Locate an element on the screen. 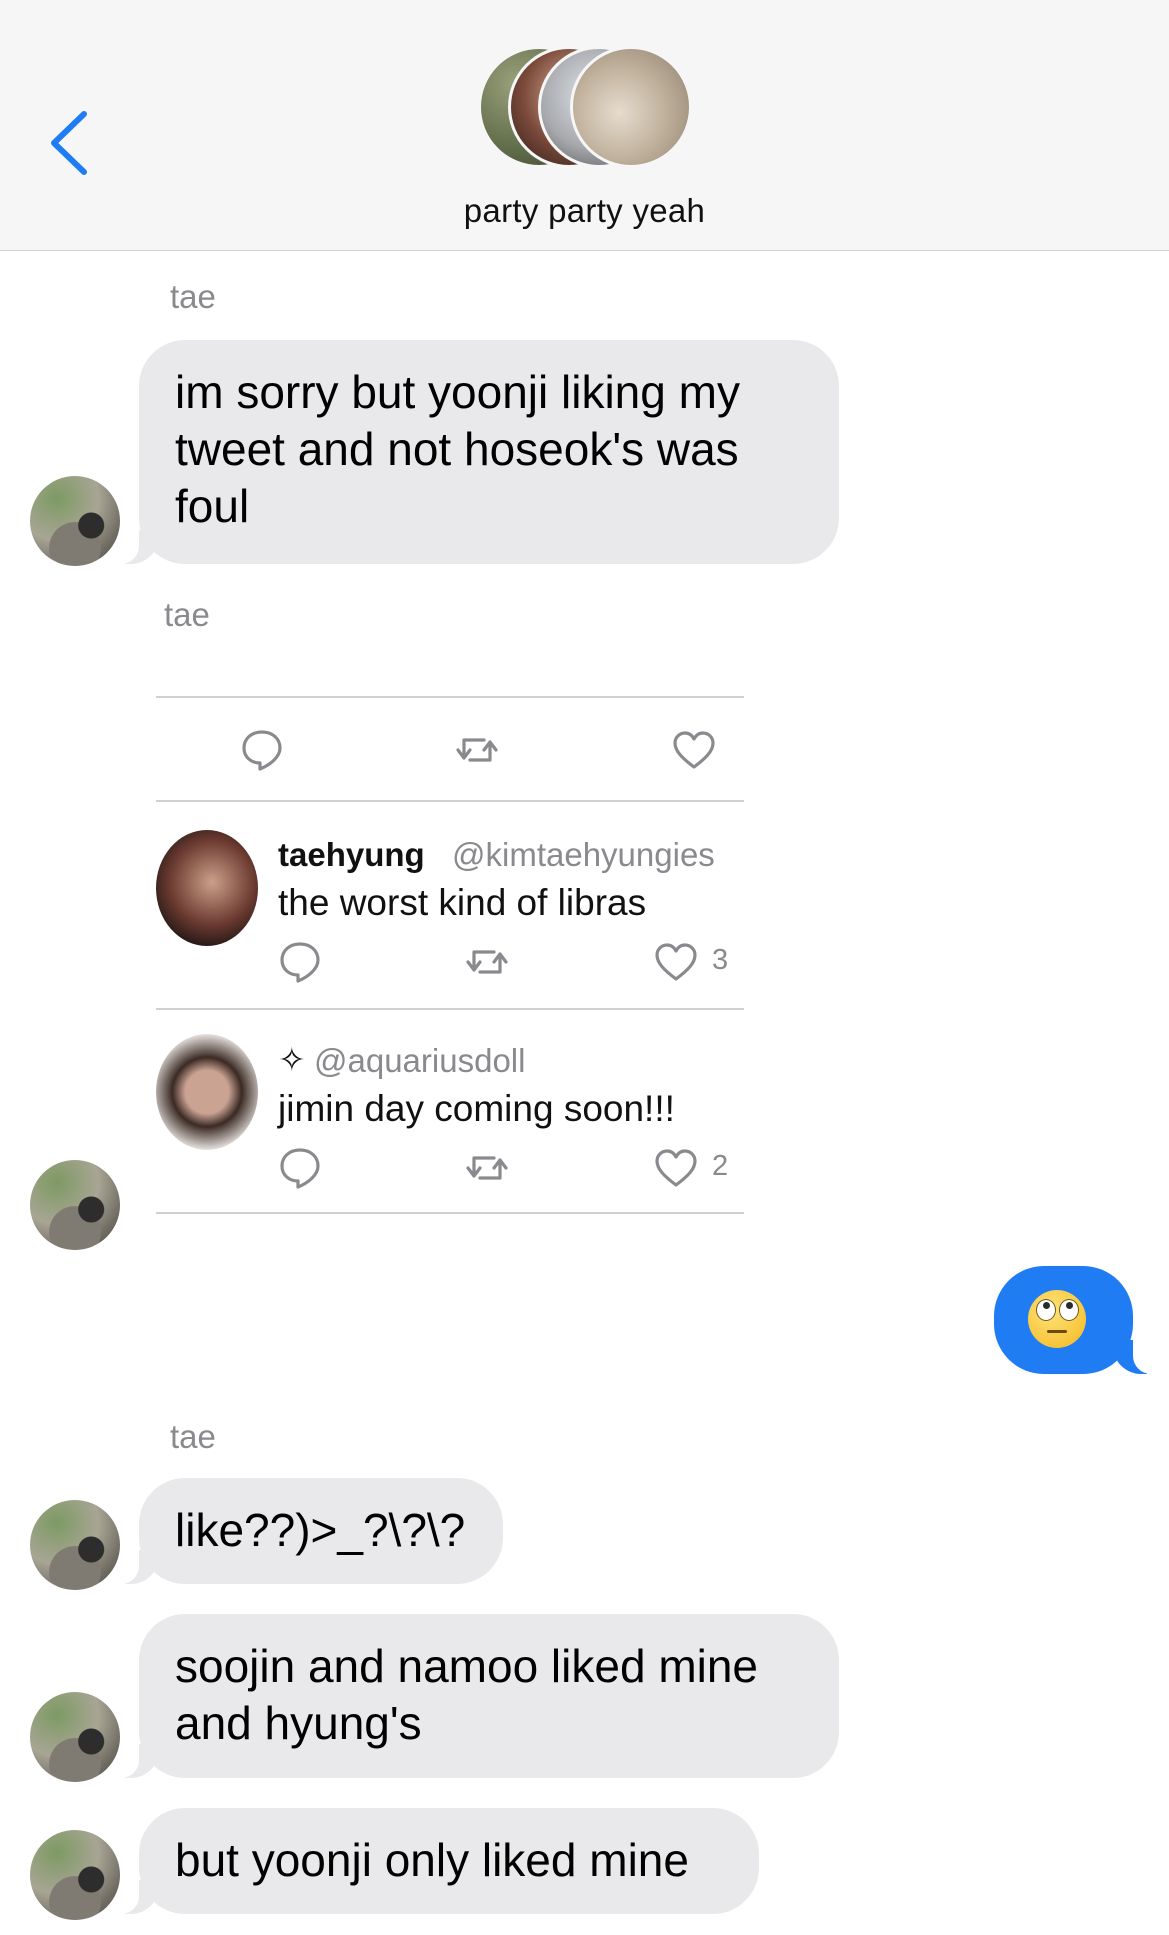  tweet-author-name: ✧ is located at coordinates (292, 1059).